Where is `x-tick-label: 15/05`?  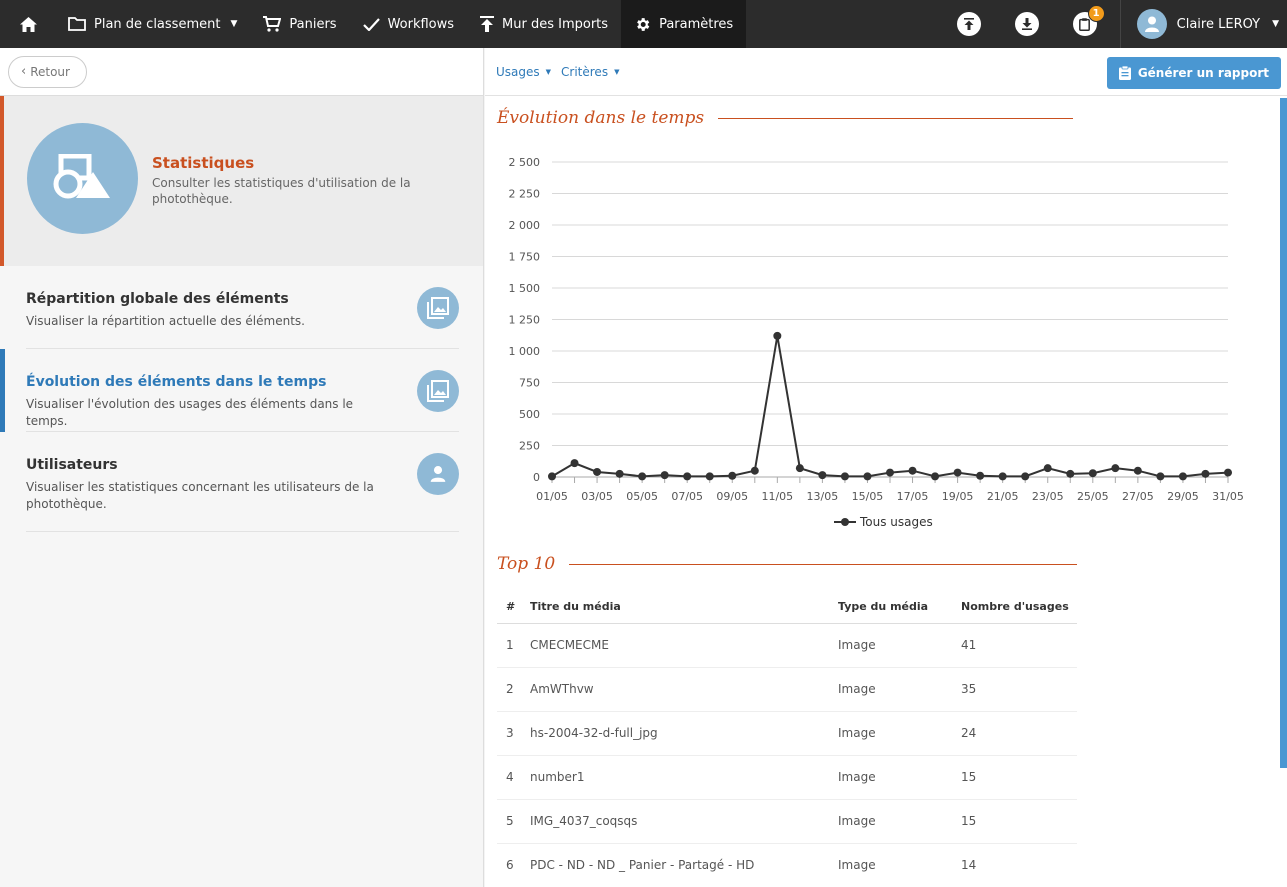 x-tick-label: 15/05 is located at coordinates (868, 496).